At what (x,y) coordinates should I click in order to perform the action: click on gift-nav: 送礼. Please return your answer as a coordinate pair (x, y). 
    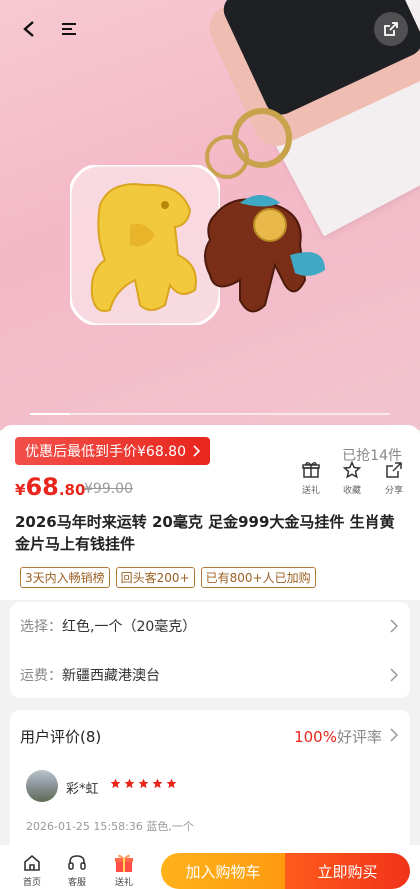
    Looking at the image, I should click on (124, 870).